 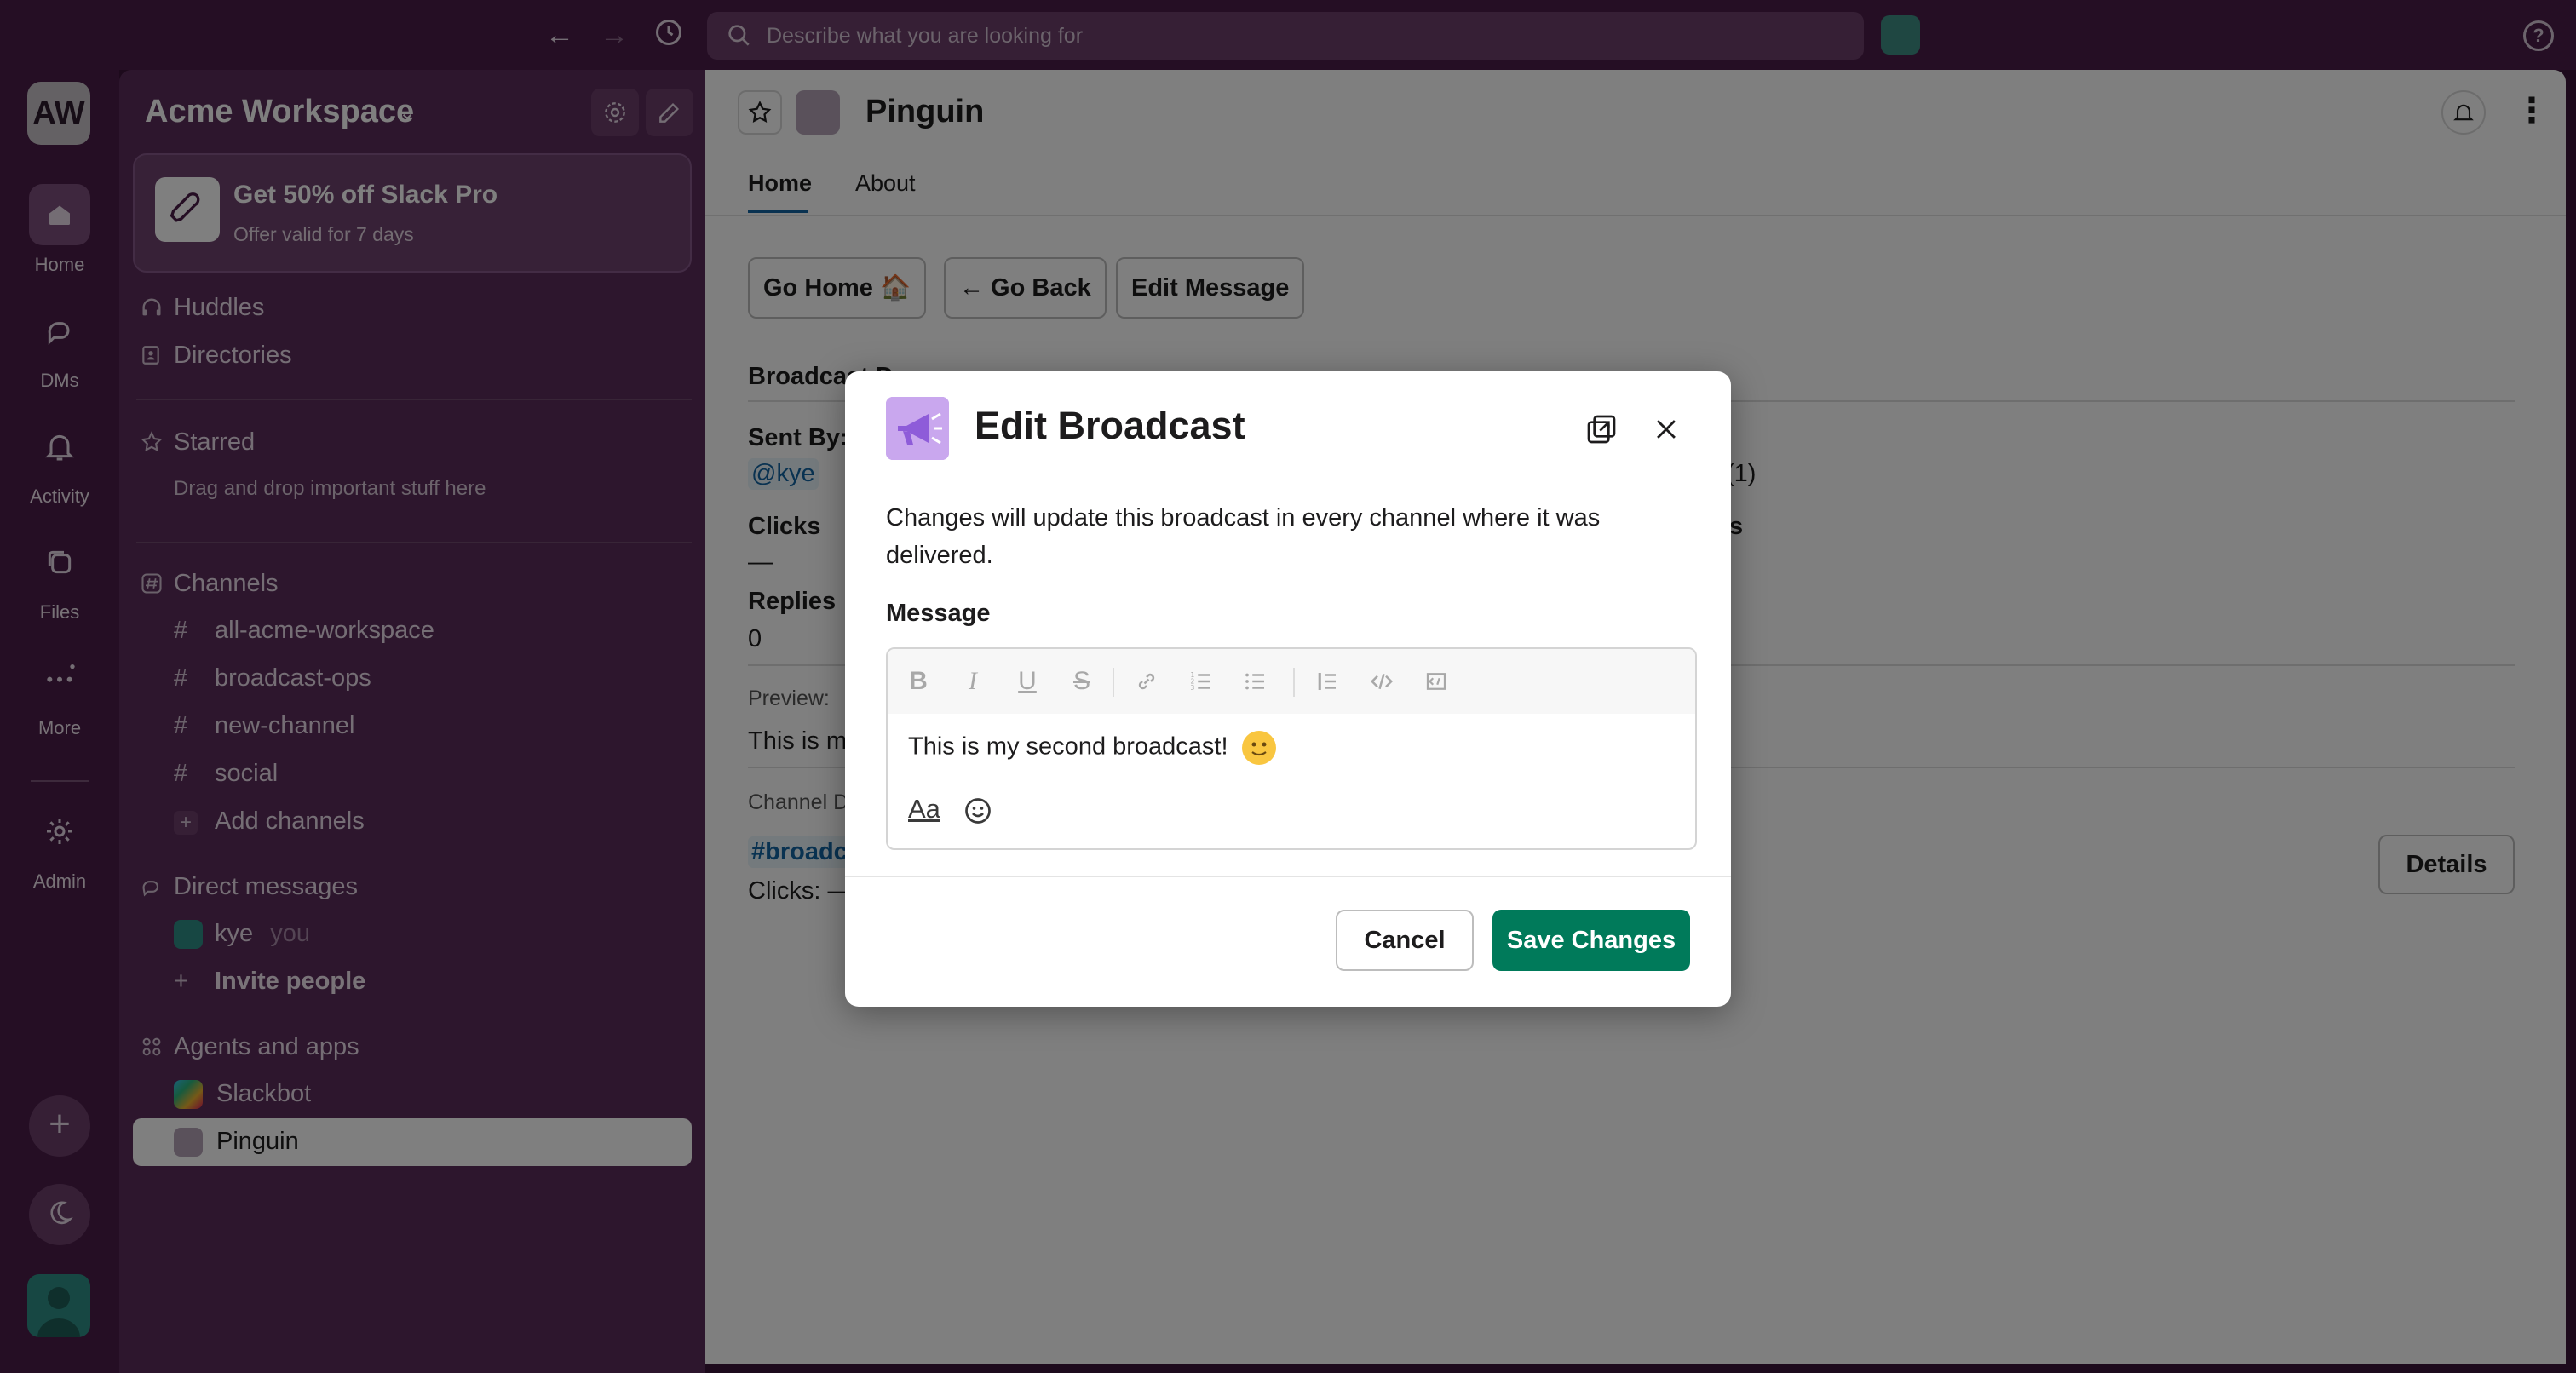 I want to click on emoji-picker-icon, so click(x=978, y=811).